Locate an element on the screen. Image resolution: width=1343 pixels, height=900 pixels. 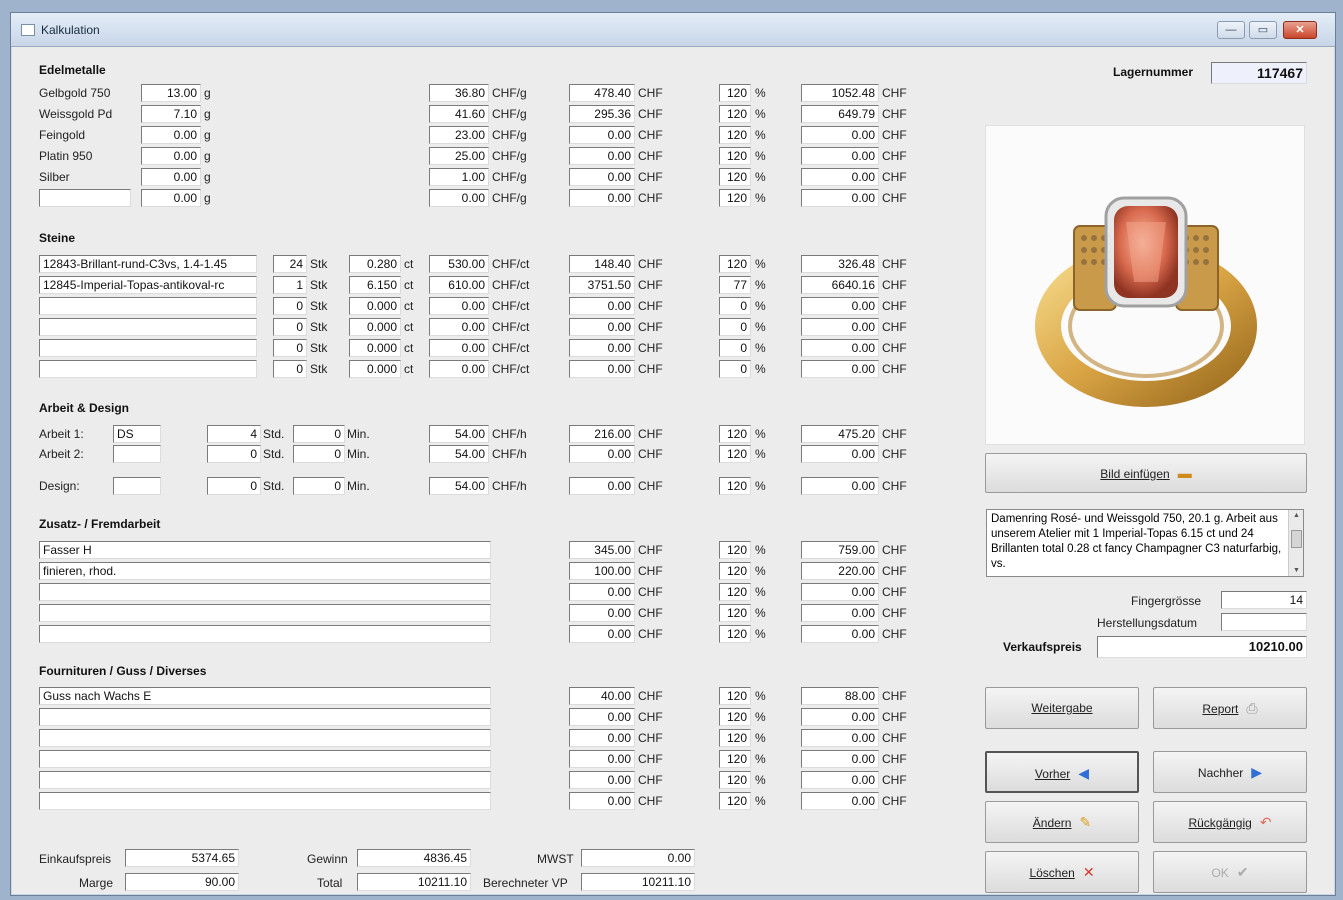
berechneter-vp-field: 10211.10 is located at coordinates (638, 882).